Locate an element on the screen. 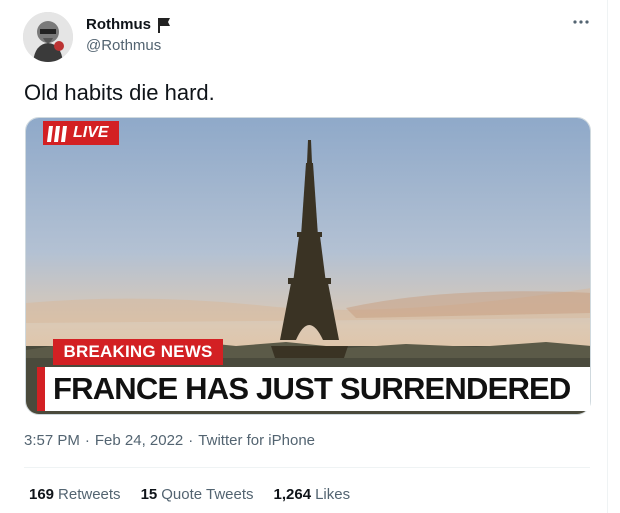  breaking-news-label: BREAKING NEWS is located at coordinates (138, 352).